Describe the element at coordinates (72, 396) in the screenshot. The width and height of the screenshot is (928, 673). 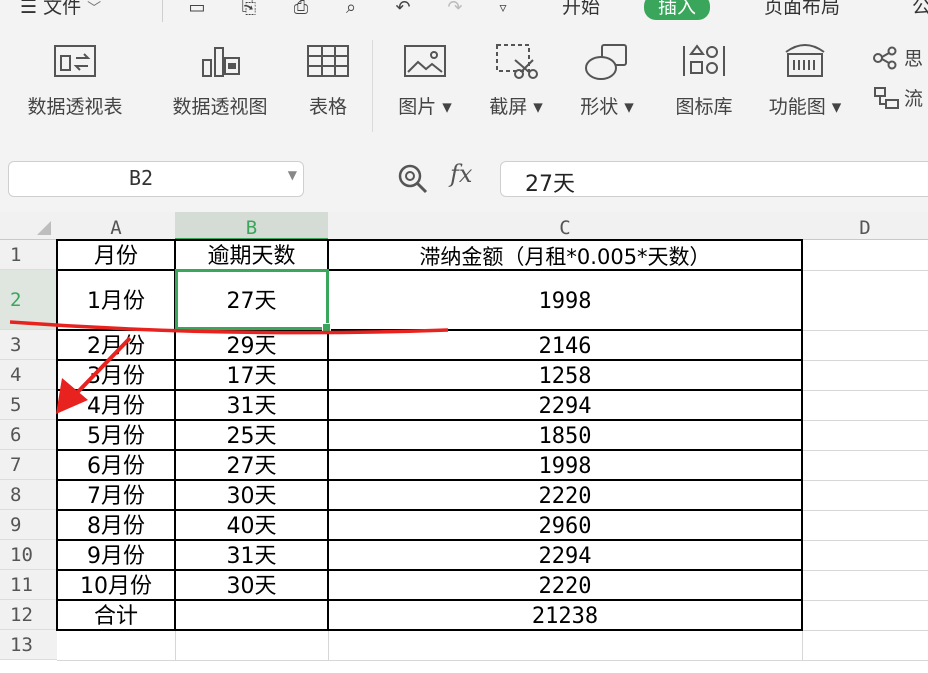
I see `red-arrow-head` at that location.